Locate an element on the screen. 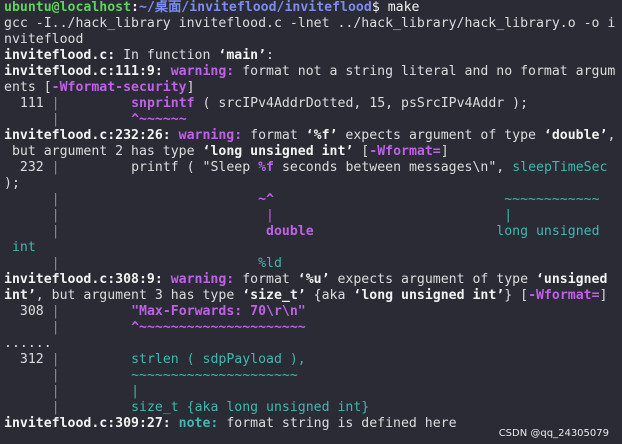  output-line: inviteflood.c: In function ‘main’: is located at coordinates (139, 55).